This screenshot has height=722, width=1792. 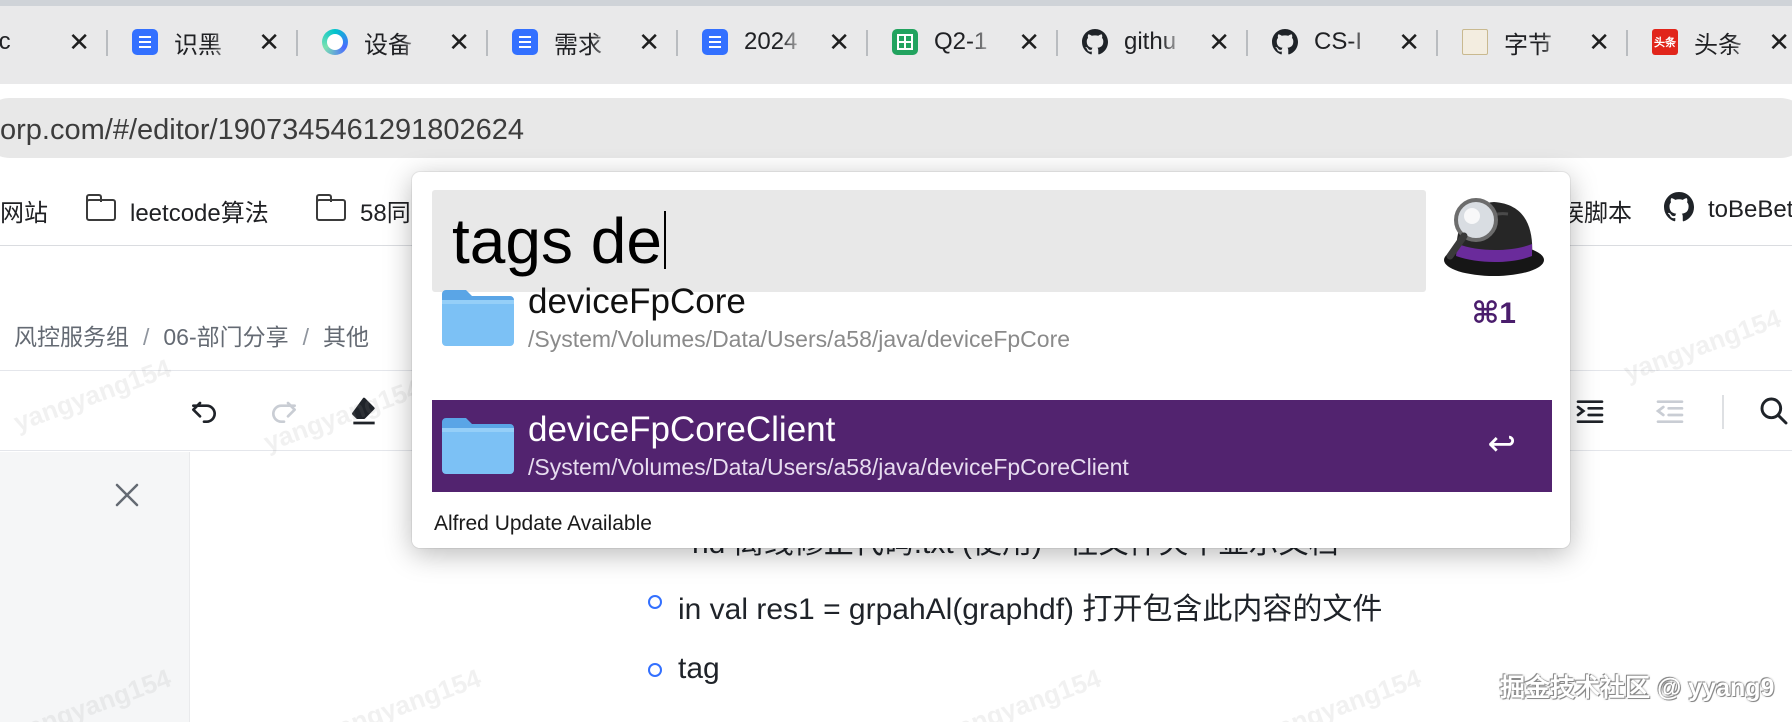 What do you see at coordinates (1493, 313) in the screenshot?
I see `result-shortcut: ⌘1` at bounding box center [1493, 313].